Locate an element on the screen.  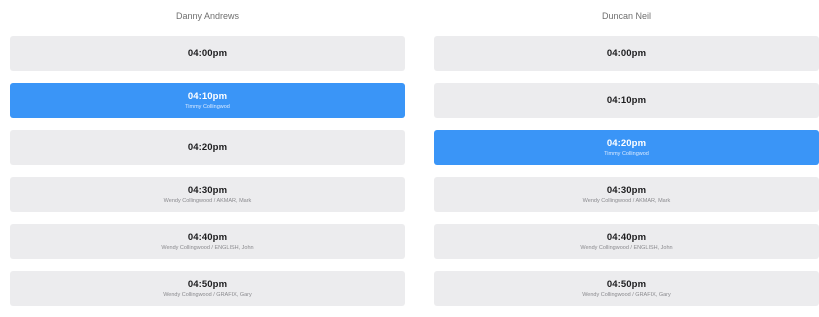
time-slot: 04:10pm Timmy Collingwod is located at coordinates (207, 100).